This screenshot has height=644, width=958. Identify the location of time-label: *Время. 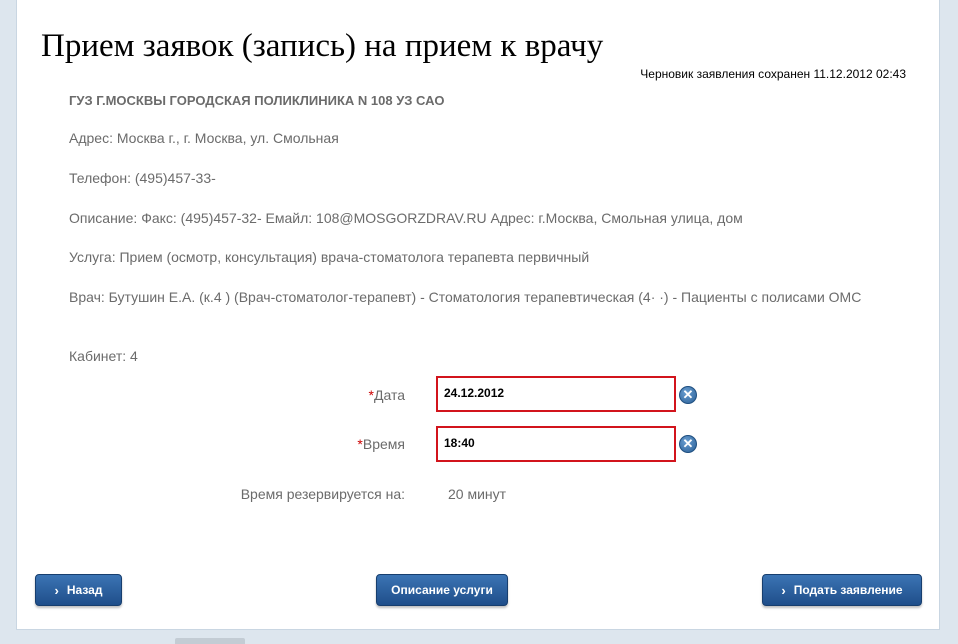
(305, 444).